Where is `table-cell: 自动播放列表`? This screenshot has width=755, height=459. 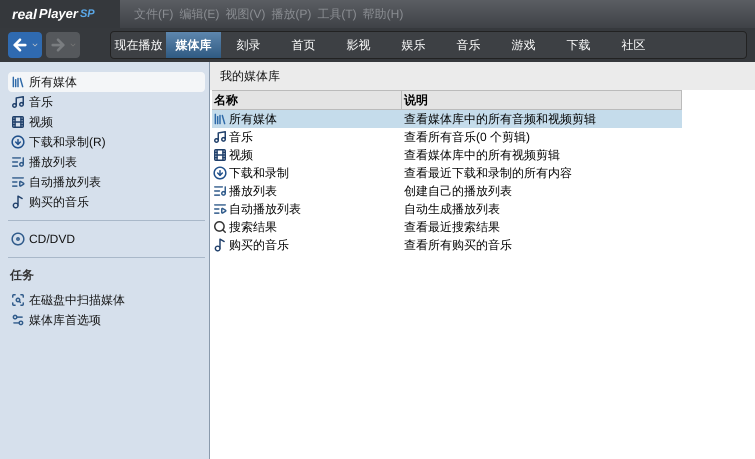 table-cell: 自动播放列表 is located at coordinates (307, 209).